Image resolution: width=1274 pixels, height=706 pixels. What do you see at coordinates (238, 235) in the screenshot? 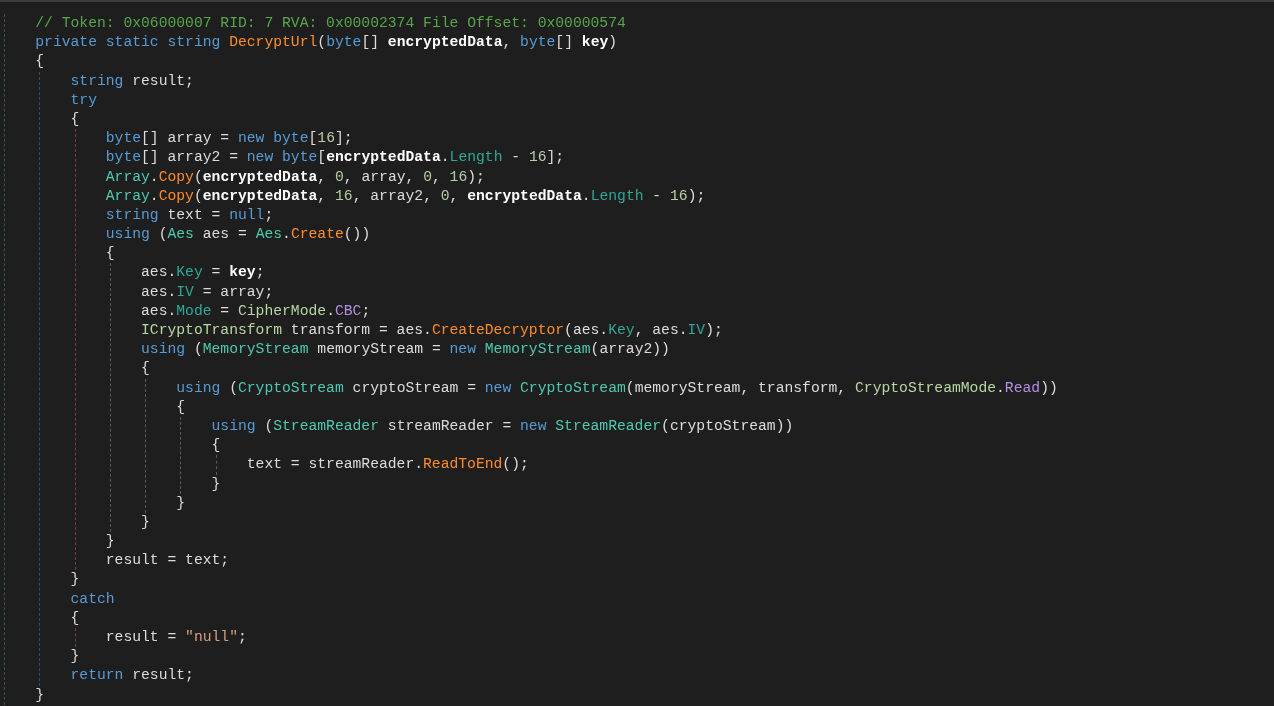
I see `code-line: using (Aes aes = Aes.Create())` at bounding box center [238, 235].